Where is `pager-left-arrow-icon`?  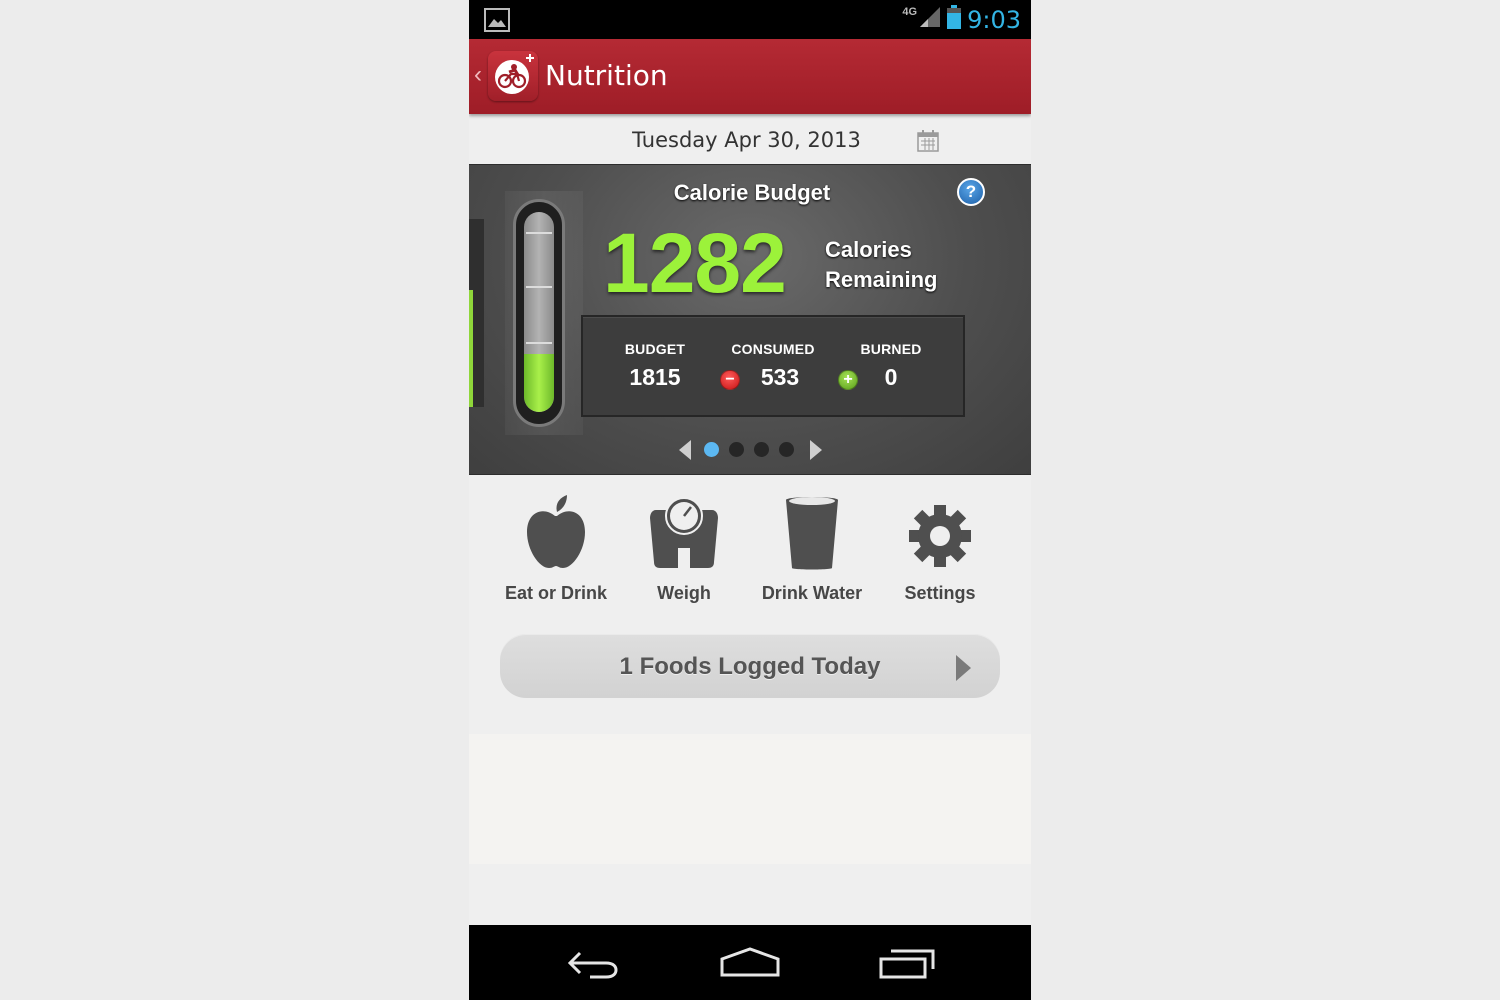
pager-left-arrow-icon is located at coordinates (685, 450).